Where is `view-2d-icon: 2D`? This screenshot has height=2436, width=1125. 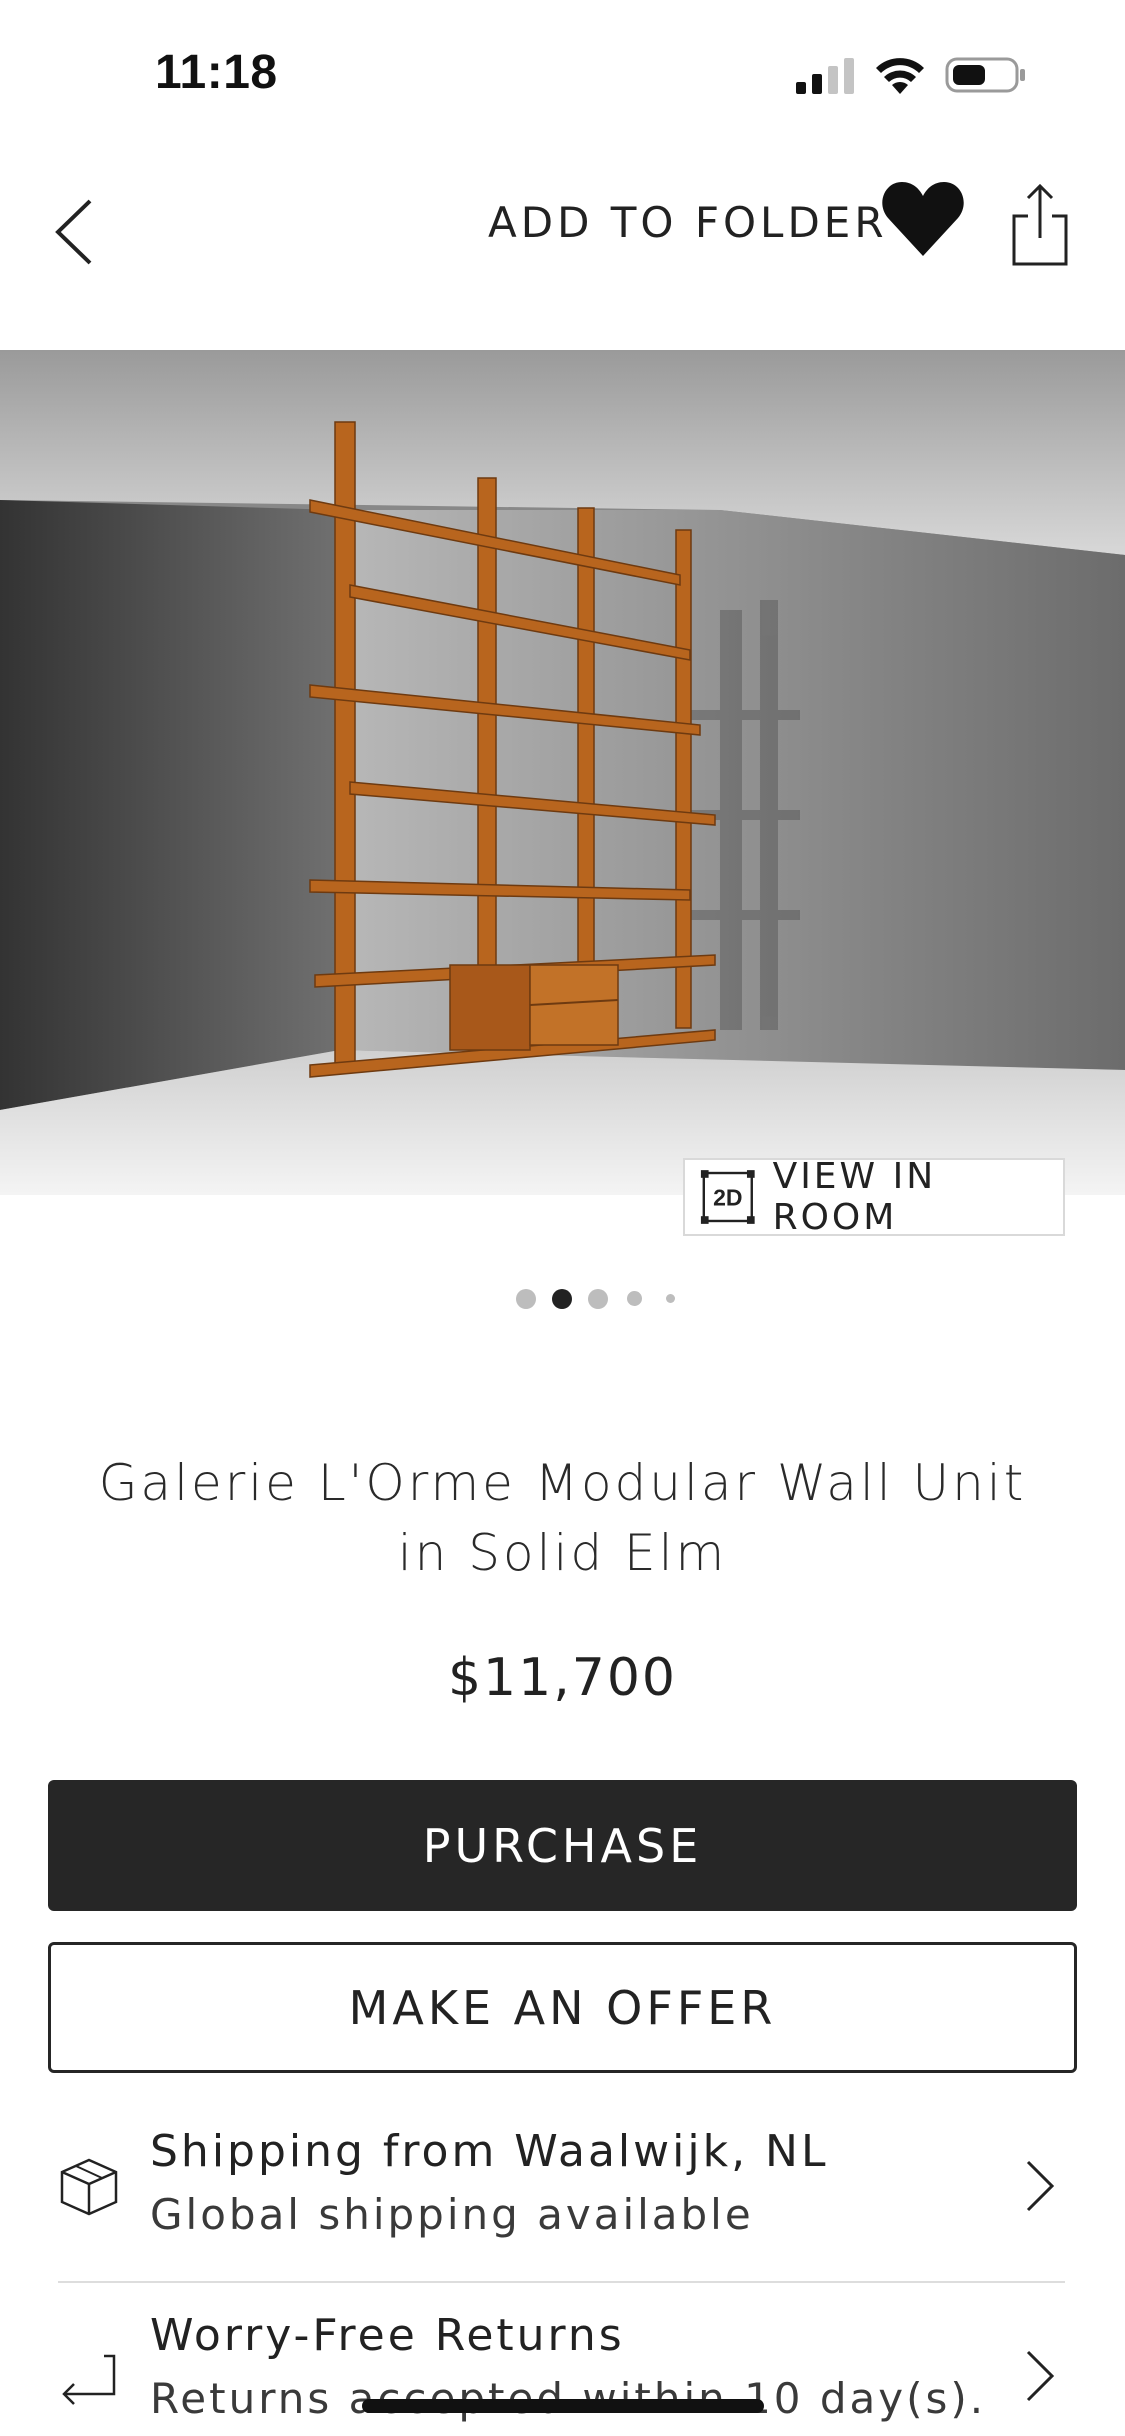
view-2d-icon: 2D is located at coordinates (727, 1197).